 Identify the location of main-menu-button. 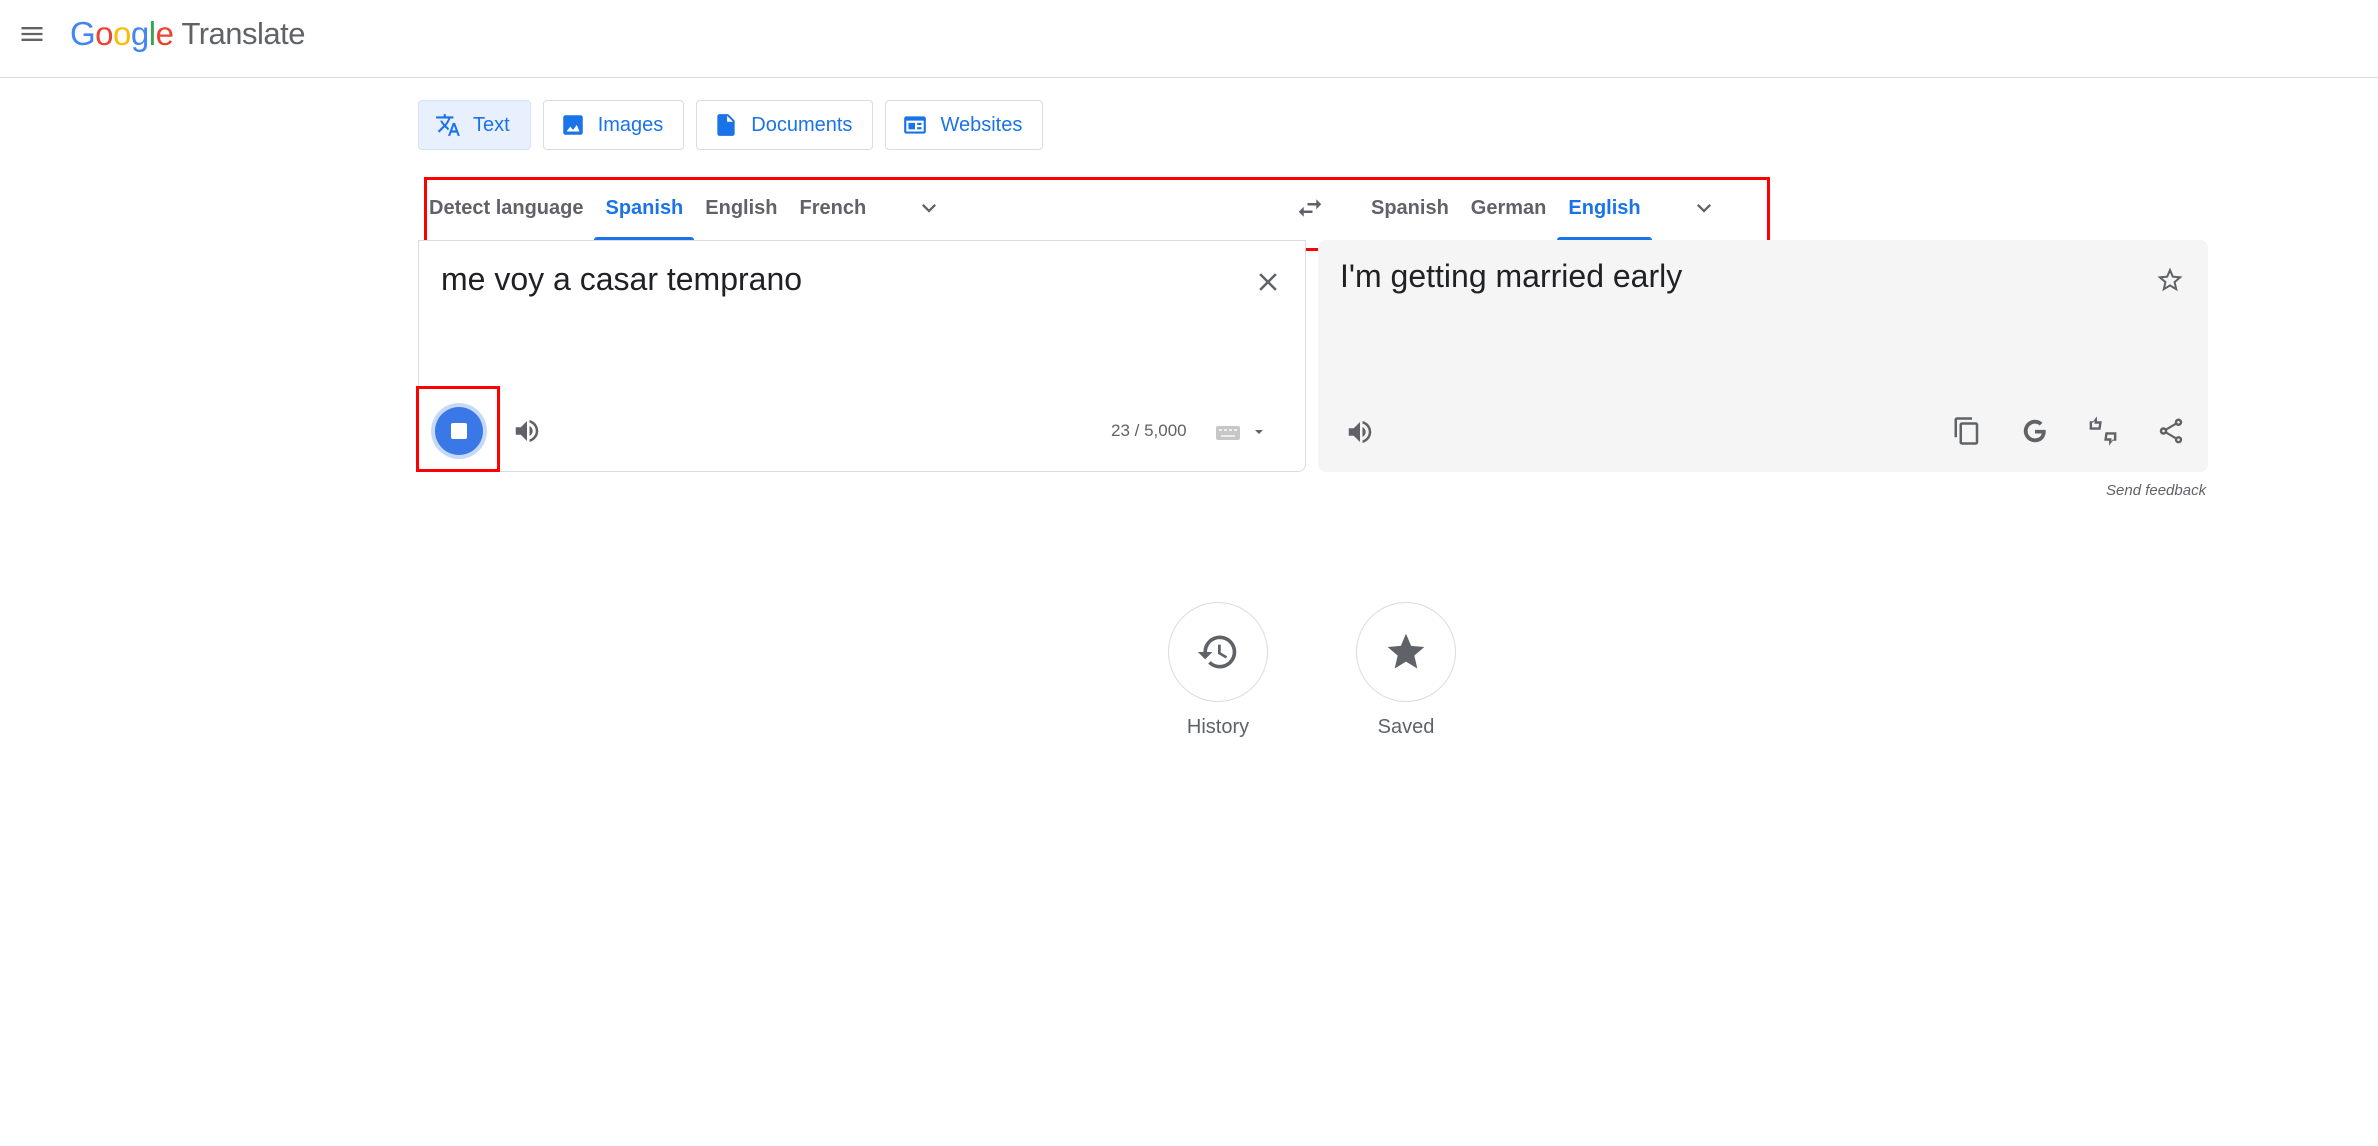
(32, 34).